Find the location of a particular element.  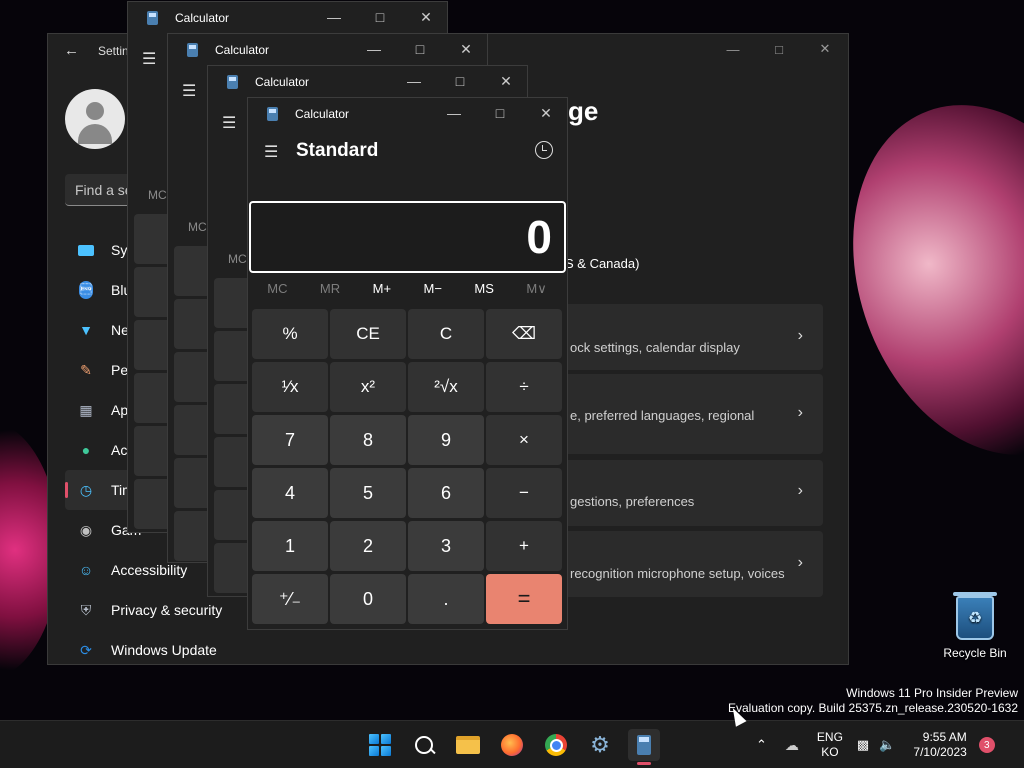

subtract-key: − is located at coordinates (524, 493).